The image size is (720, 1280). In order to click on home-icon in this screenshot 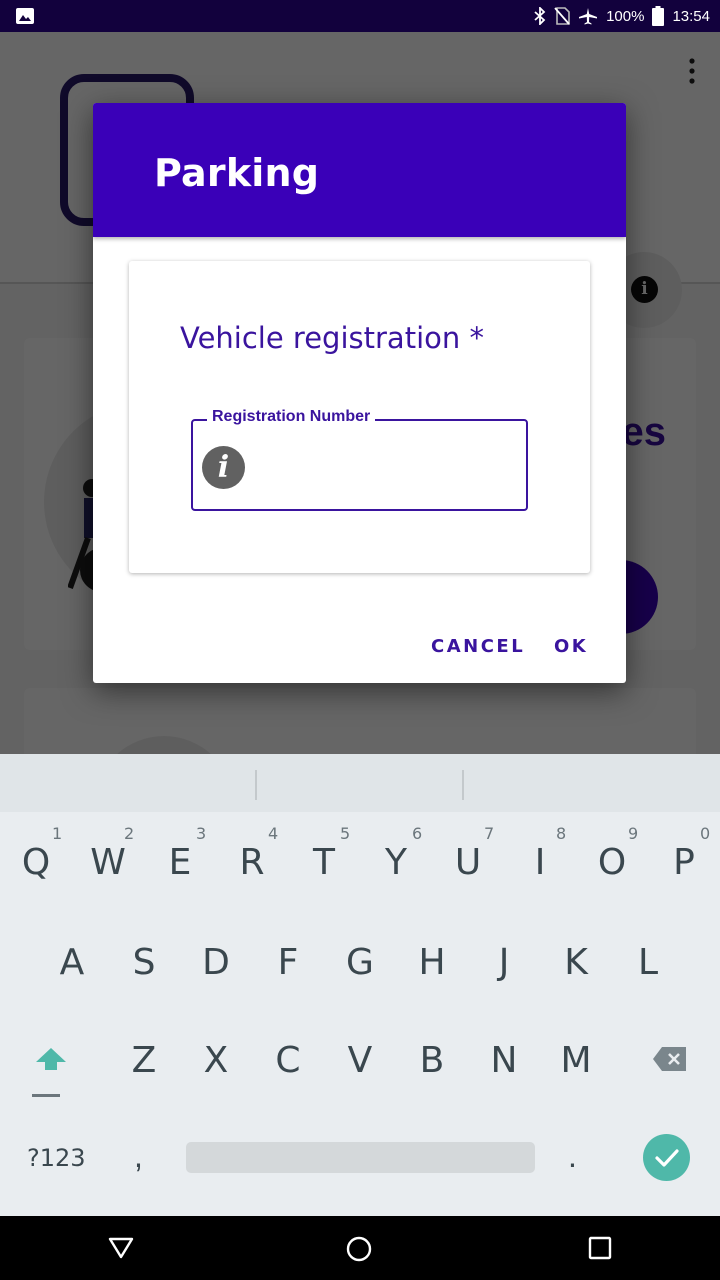, I will do `click(359, 1249)`.